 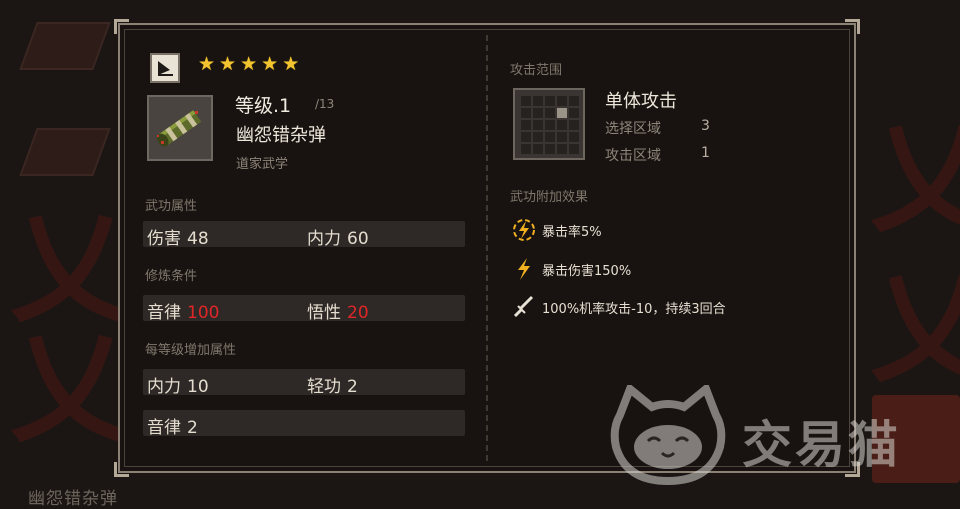 I want to click on per-level-title: 每等级增加属性, so click(x=191, y=350).